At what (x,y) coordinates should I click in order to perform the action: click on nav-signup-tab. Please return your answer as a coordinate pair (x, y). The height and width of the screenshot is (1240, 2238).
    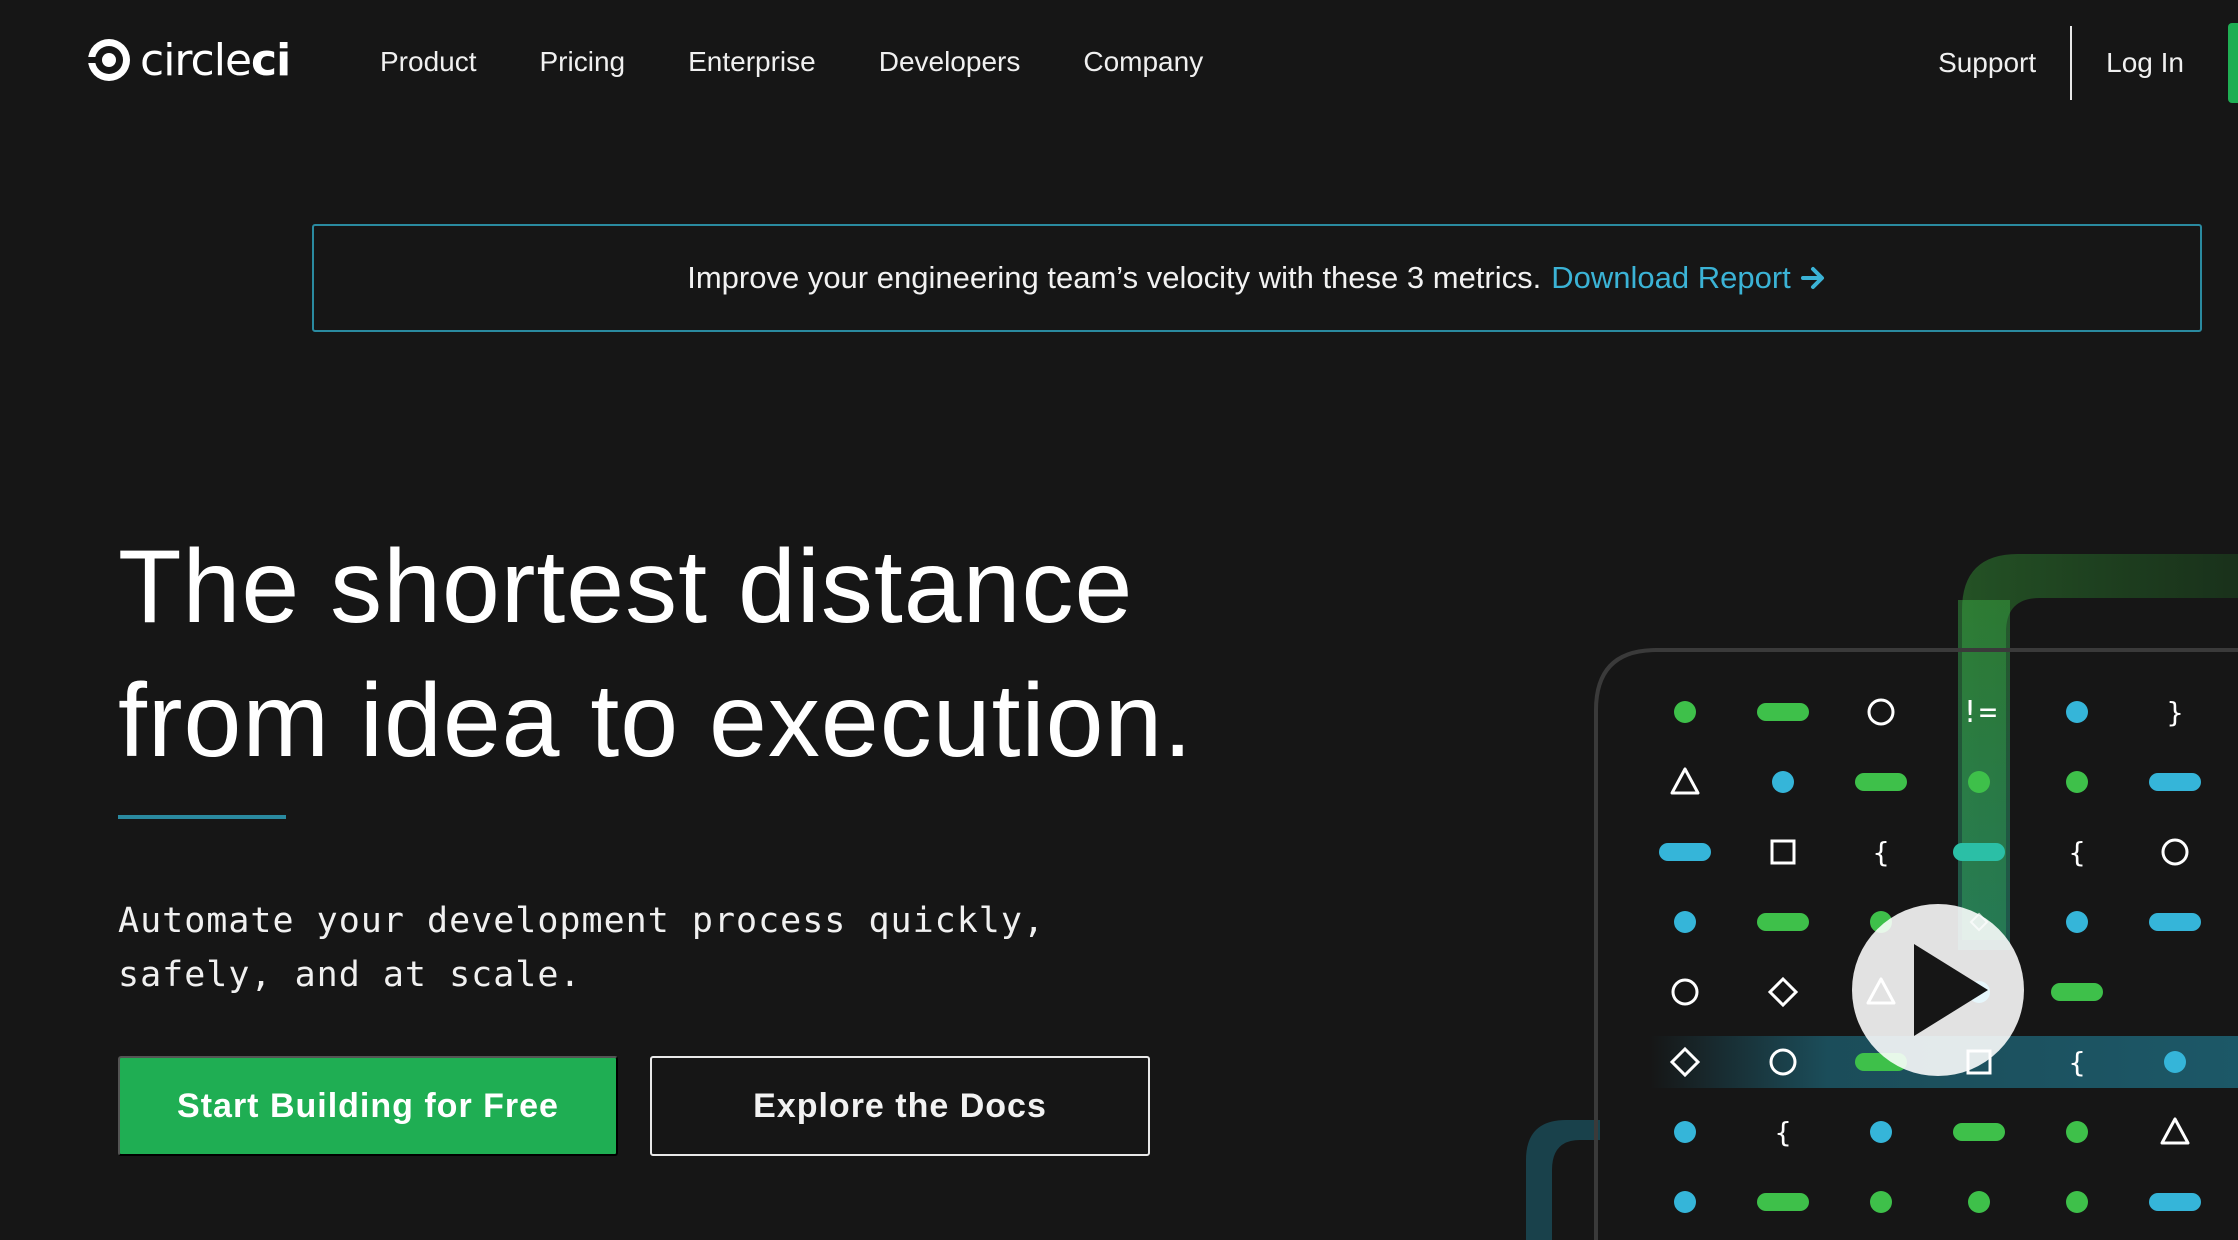
    Looking at the image, I should click on (2233, 63).